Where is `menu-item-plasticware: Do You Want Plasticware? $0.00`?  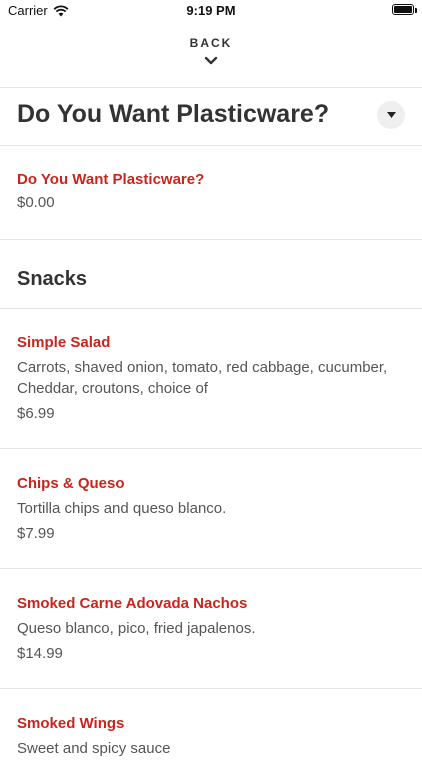
menu-item-plasticware: Do You Want Plasticware? $0.00 is located at coordinates (211, 191).